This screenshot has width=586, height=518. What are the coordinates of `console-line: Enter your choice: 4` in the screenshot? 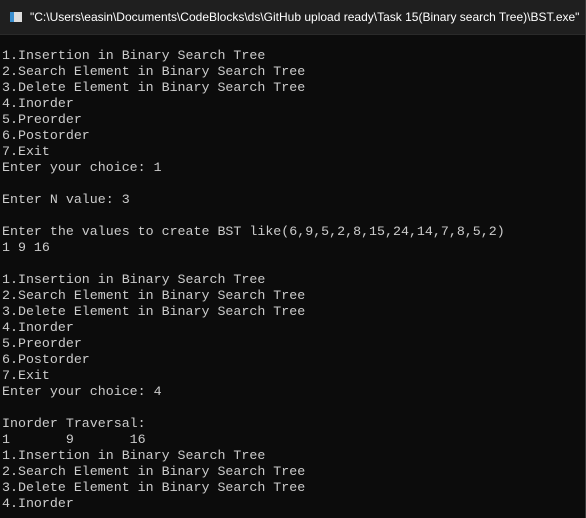 It's located at (82, 391).